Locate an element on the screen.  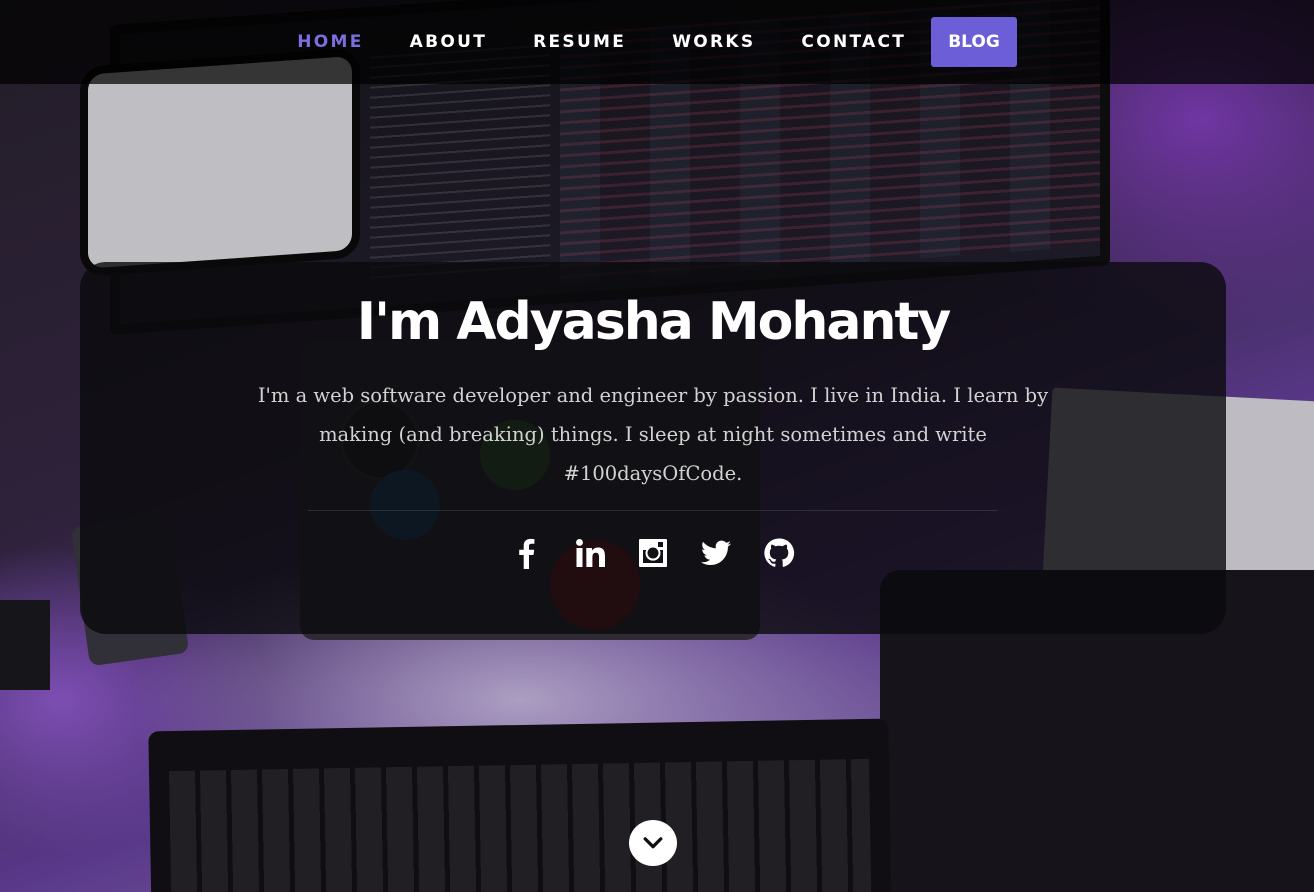
nav-menu: HOME ABOUT RESUME WORKS CONTACT BLOG is located at coordinates (657, 42).